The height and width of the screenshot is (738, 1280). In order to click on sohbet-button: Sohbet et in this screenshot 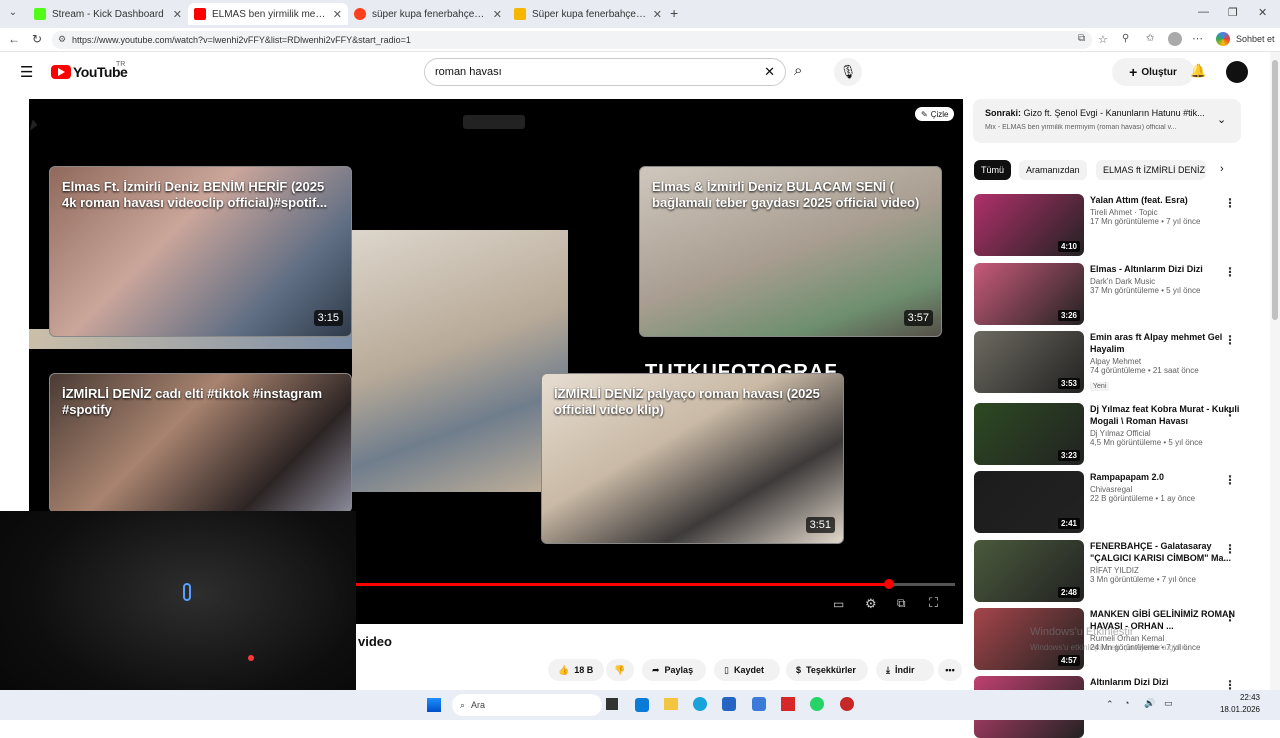, I will do `click(1255, 39)`.